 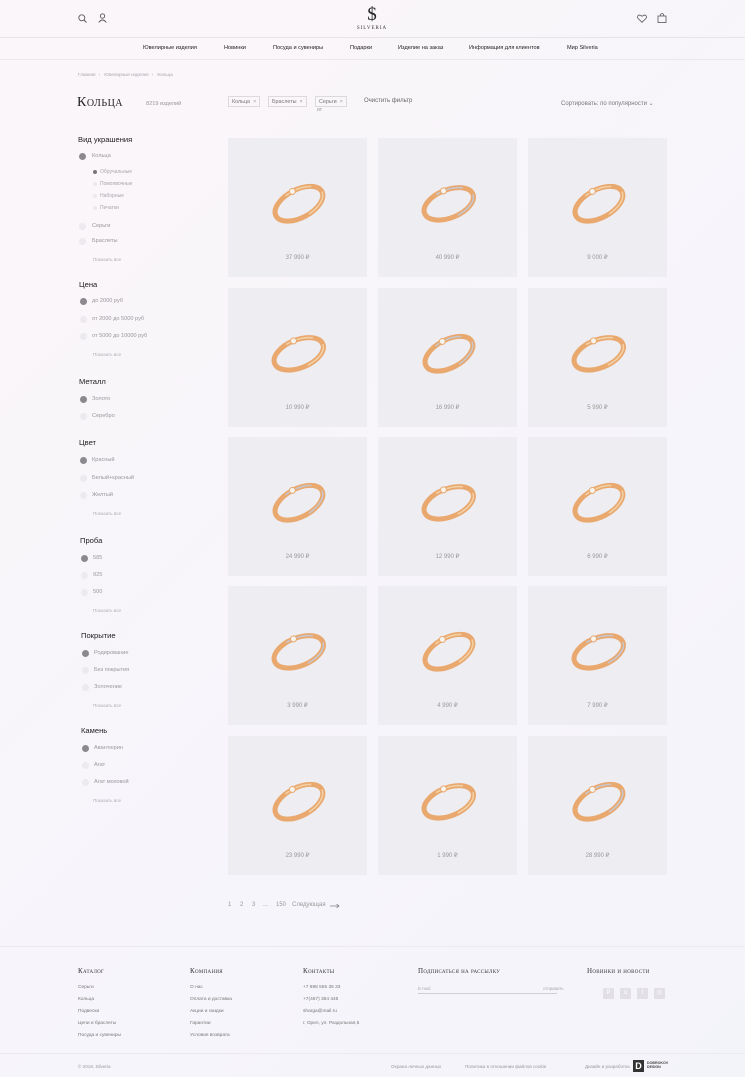 I want to click on nav-item-custom: Изделие на заказ, so click(x=420, y=48).